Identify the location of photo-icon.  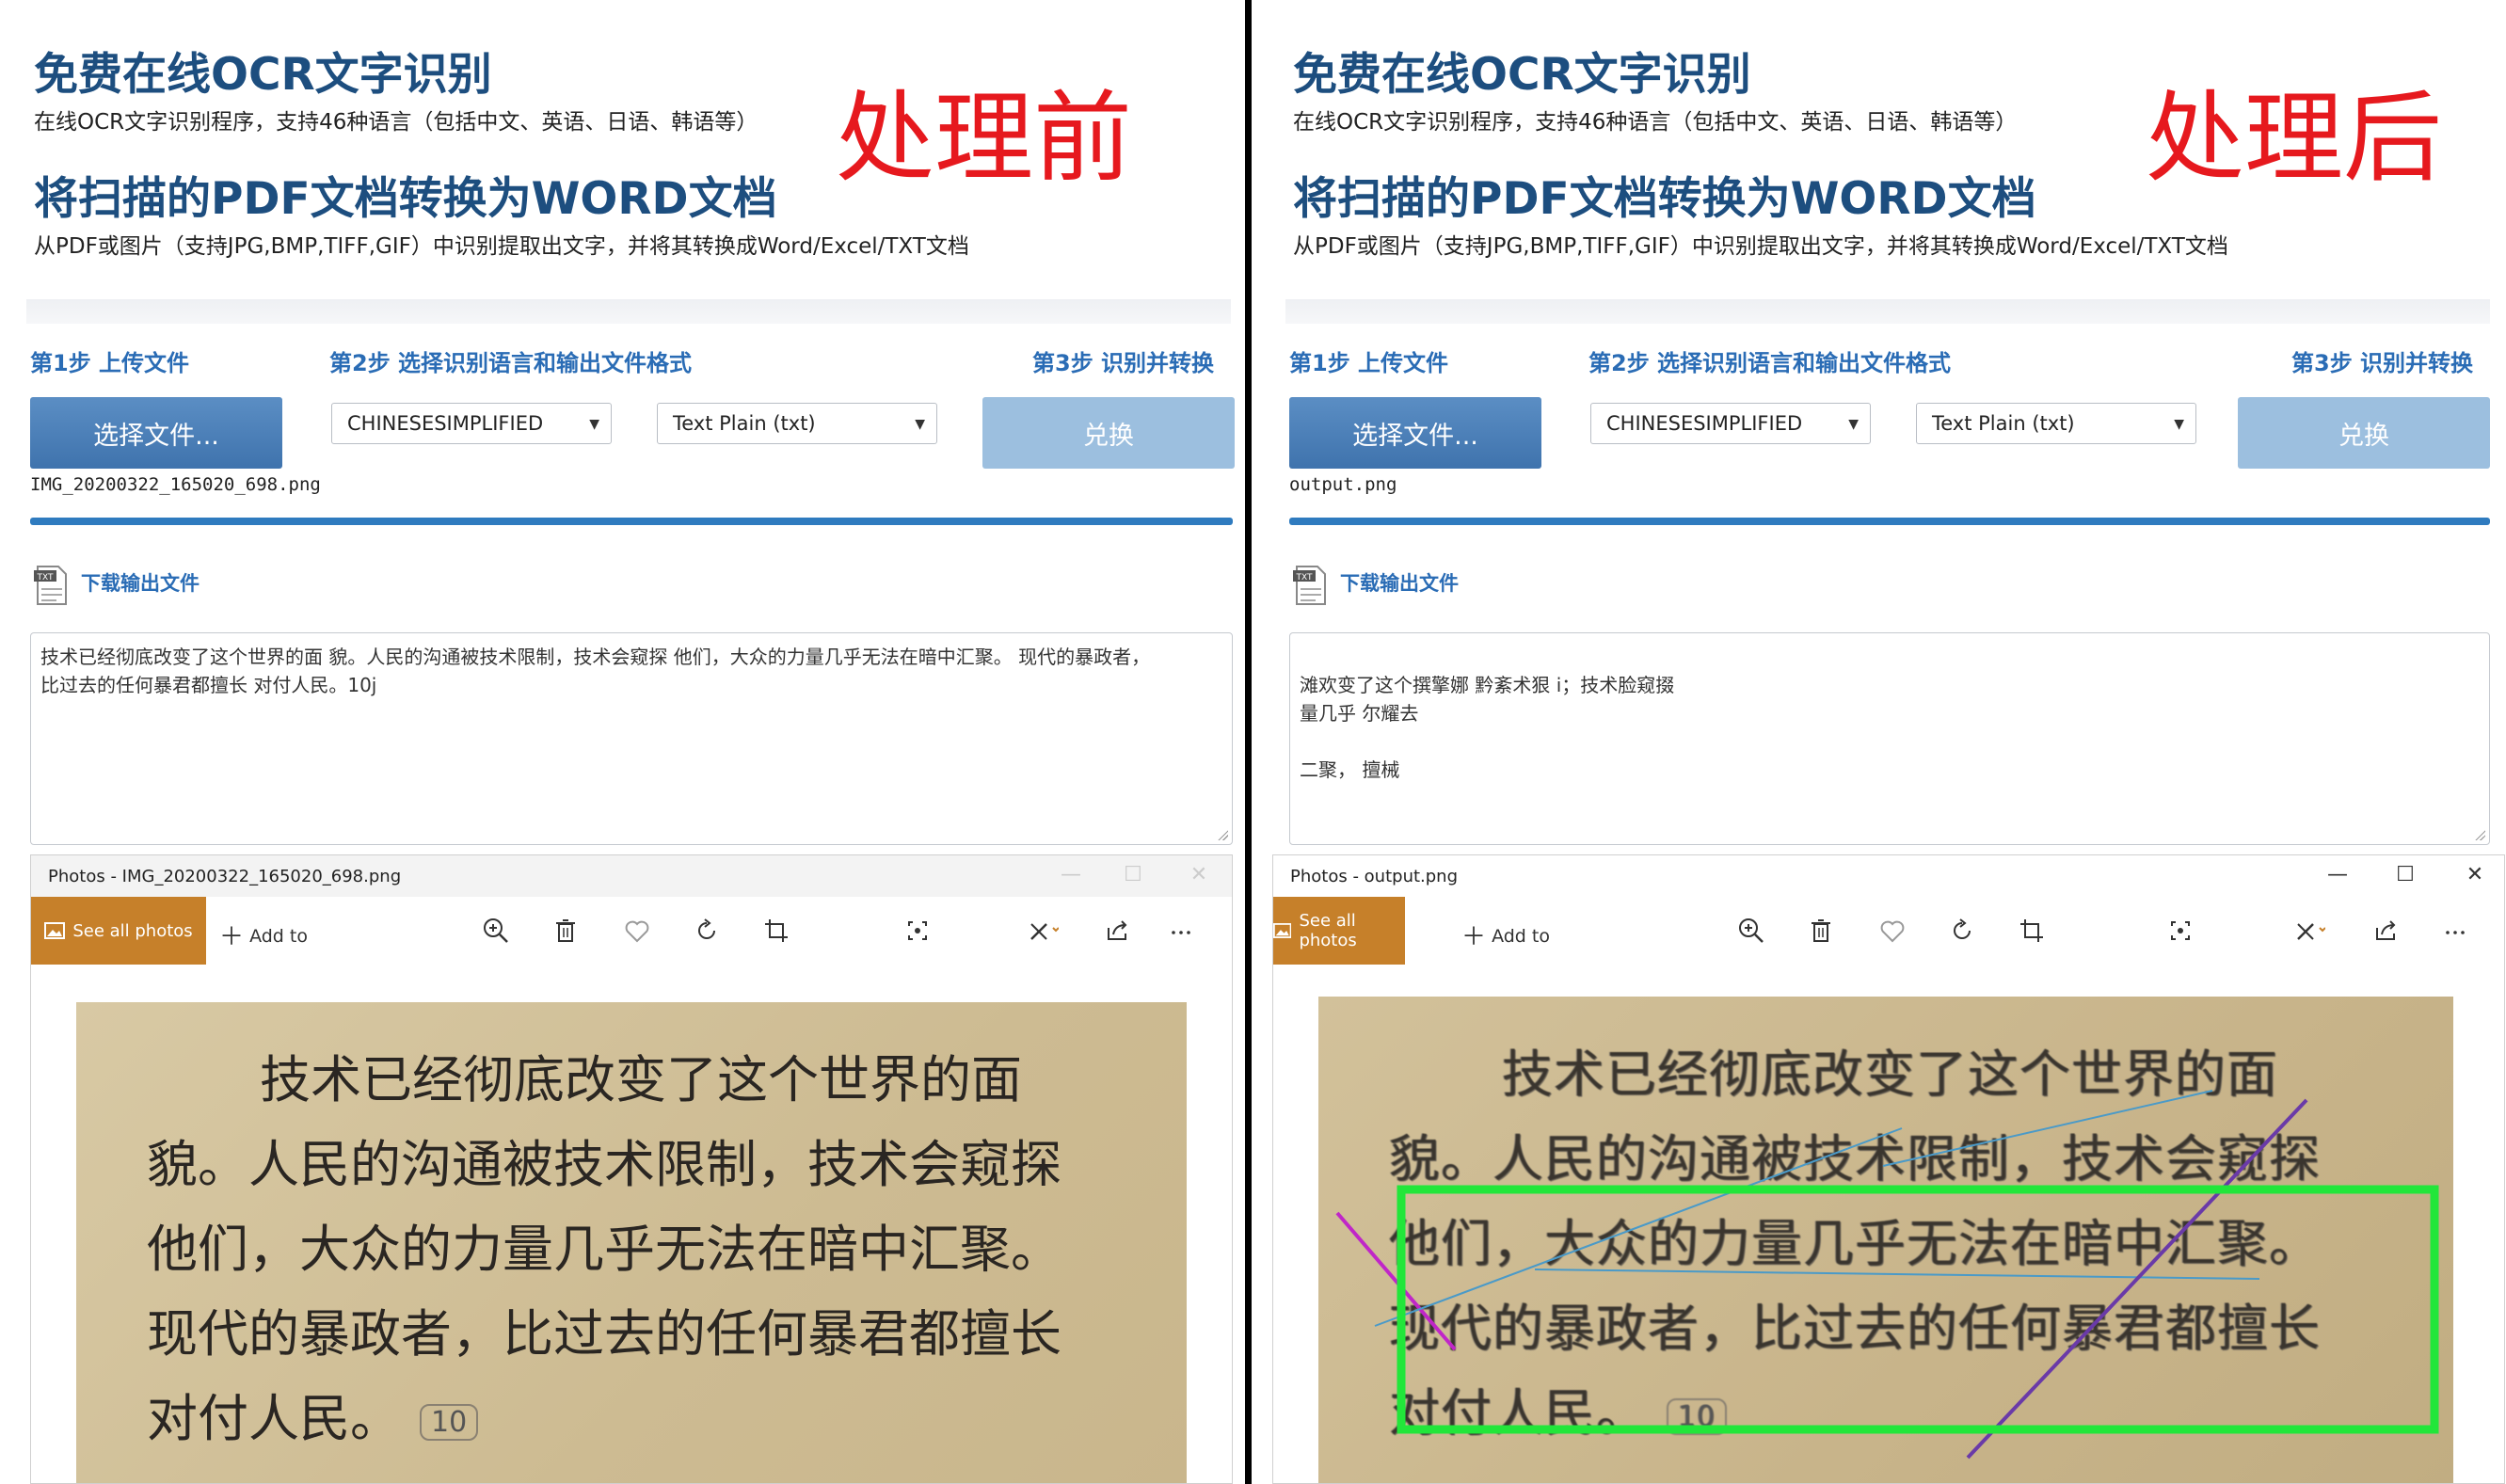
(55, 930).